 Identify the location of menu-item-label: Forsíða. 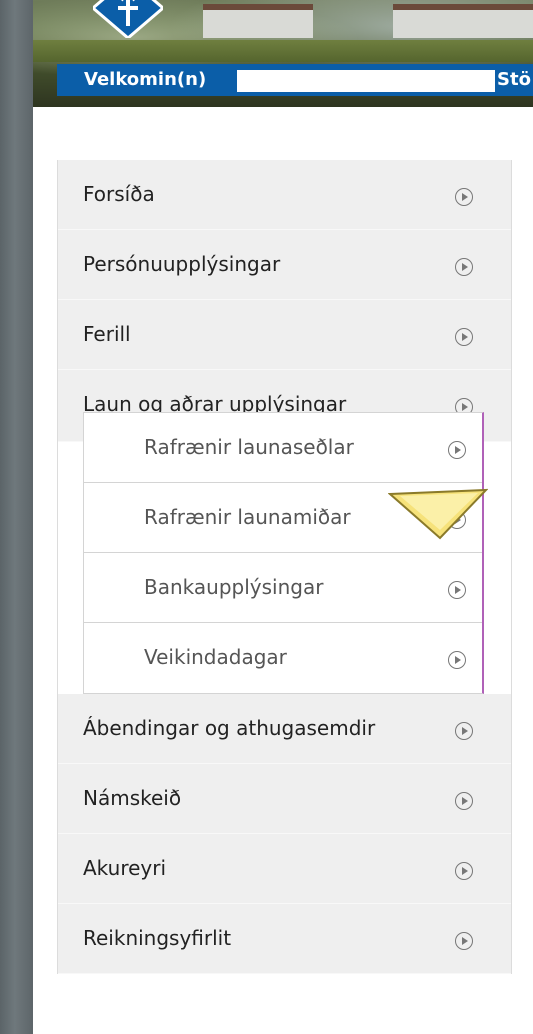
(119, 194).